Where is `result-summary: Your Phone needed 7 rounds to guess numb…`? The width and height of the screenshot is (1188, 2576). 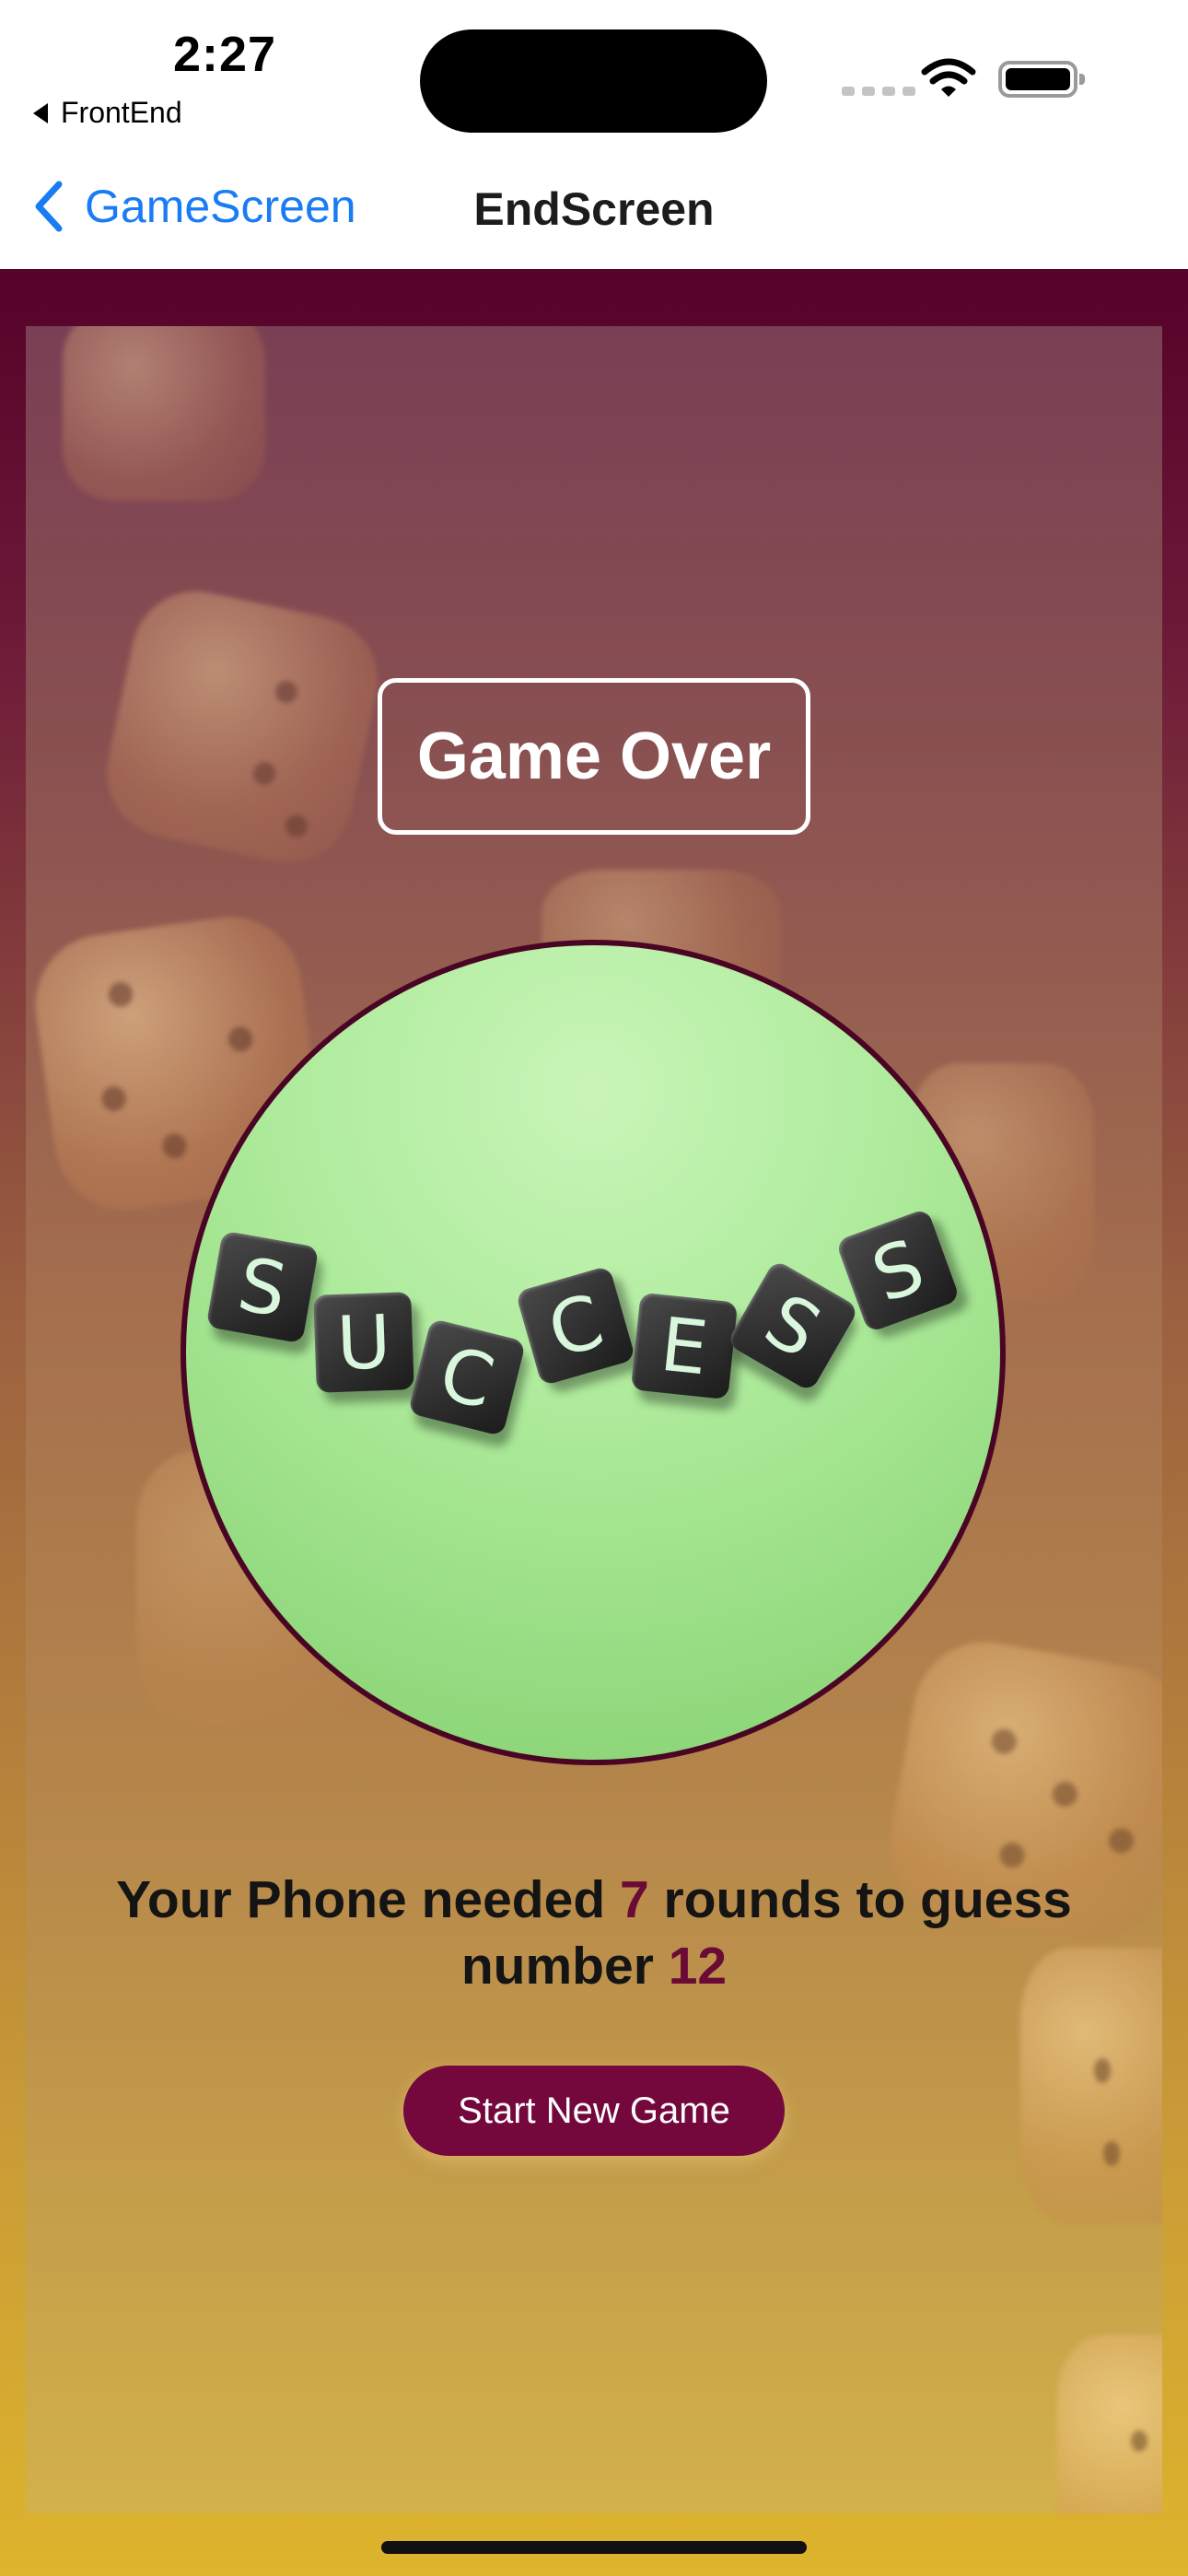
result-summary: Your Phone needed 7 rounds to guess numb… is located at coordinates (594, 1933).